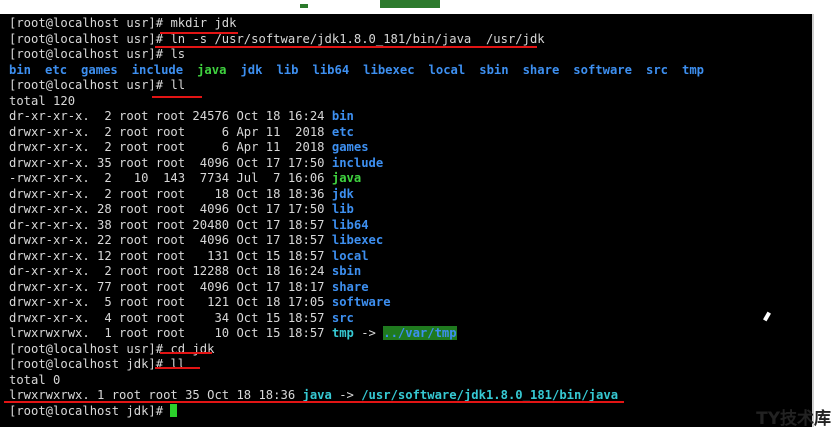 The height and width of the screenshot is (435, 837). What do you see at coordinates (331, 69) in the screenshot?
I see `ls-item: lib64` at bounding box center [331, 69].